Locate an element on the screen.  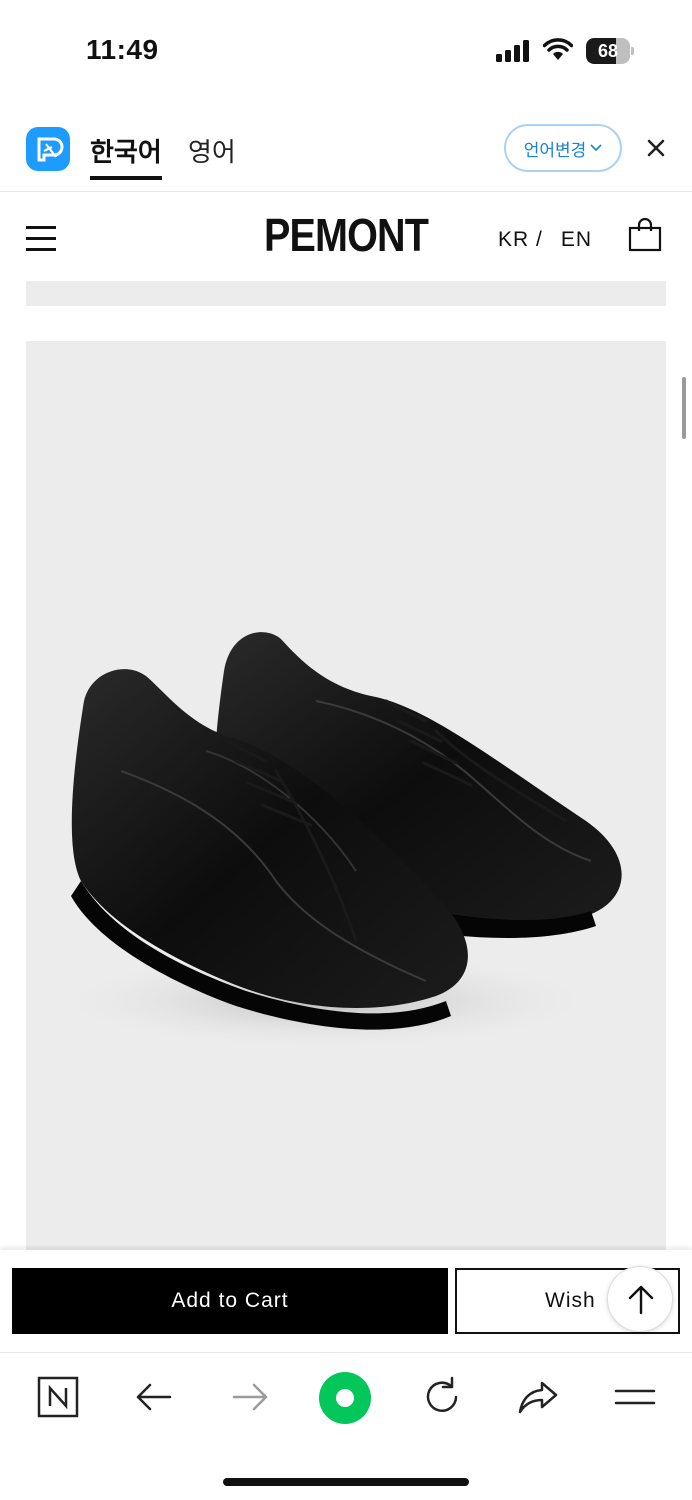
change-language-button: 언어변경 is located at coordinates (563, 148).